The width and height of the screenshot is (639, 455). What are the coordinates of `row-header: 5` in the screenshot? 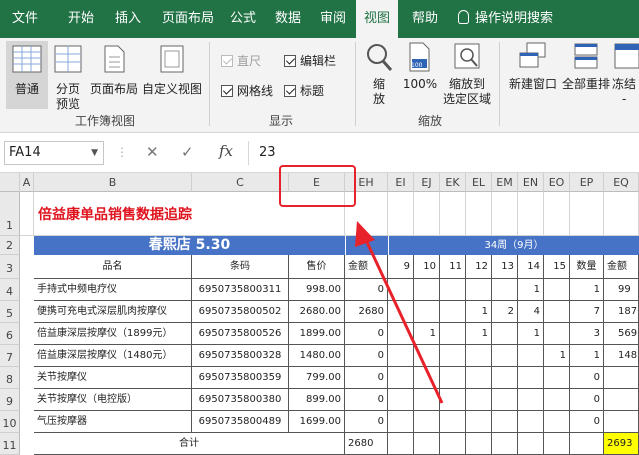 It's located at (10, 312).